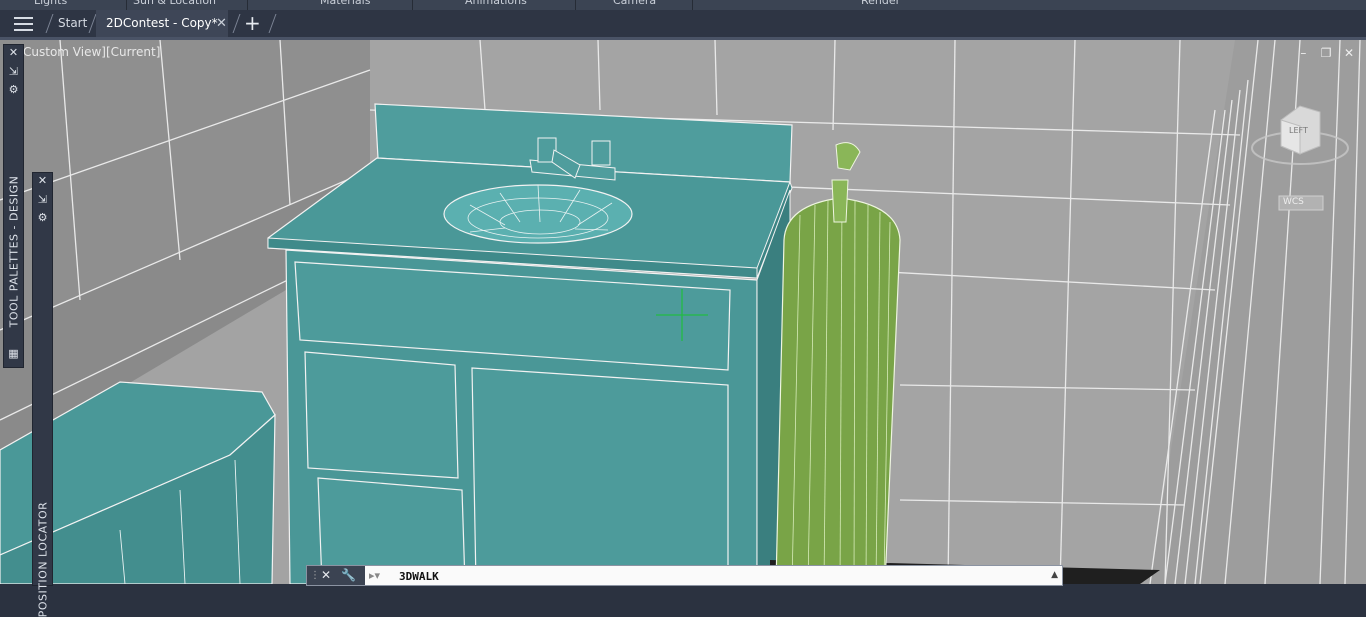 This screenshot has height=617, width=1366. What do you see at coordinates (23, 24) in the screenshot?
I see `hamburger-menu-icon` at bounding box center [23, 24].